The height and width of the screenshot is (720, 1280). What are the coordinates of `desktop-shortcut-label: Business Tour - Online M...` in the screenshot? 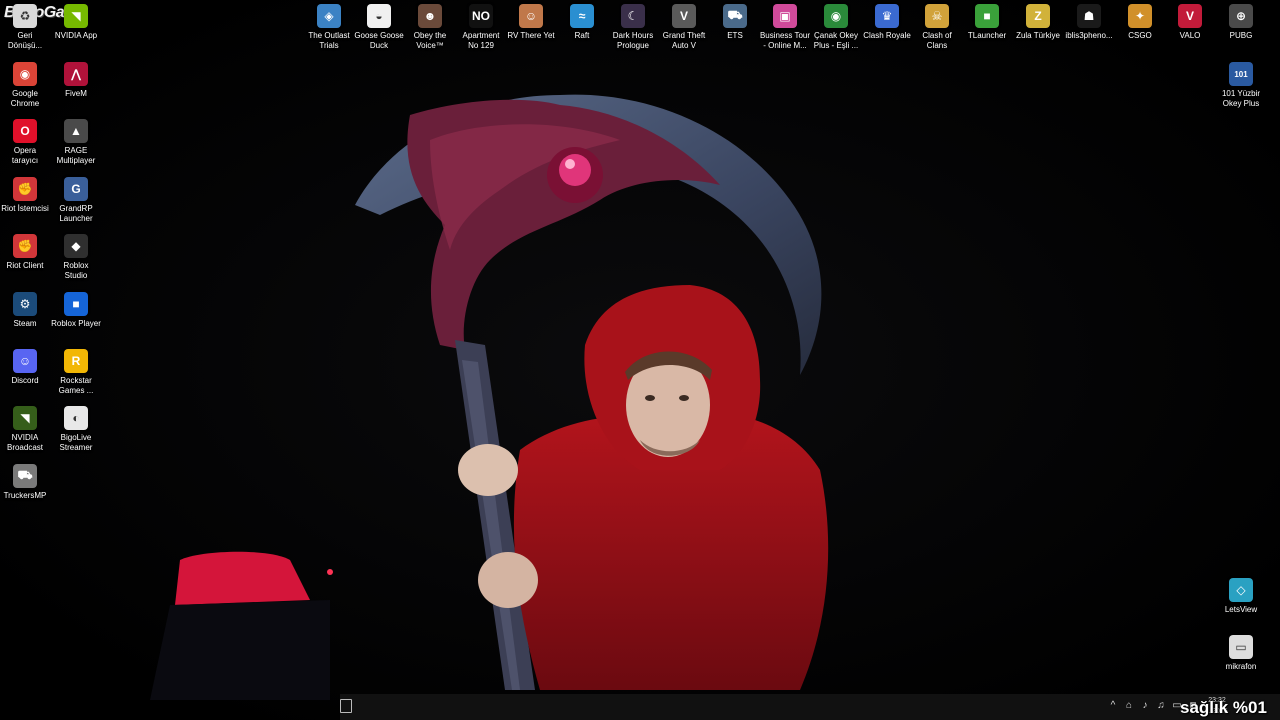 It's located at (785, 40).